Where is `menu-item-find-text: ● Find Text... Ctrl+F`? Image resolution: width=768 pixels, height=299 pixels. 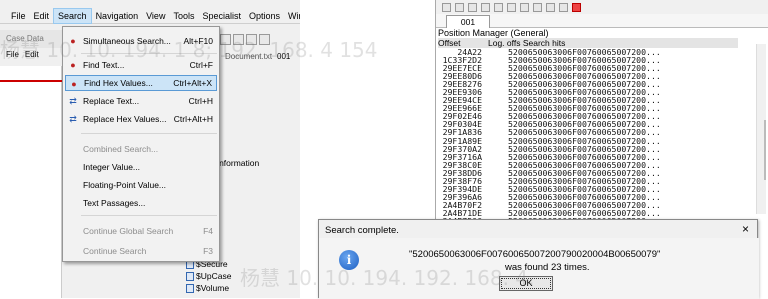 menu-item-find-text: ● Find Text... Ctrl+F is located at coordinates (141, 65).